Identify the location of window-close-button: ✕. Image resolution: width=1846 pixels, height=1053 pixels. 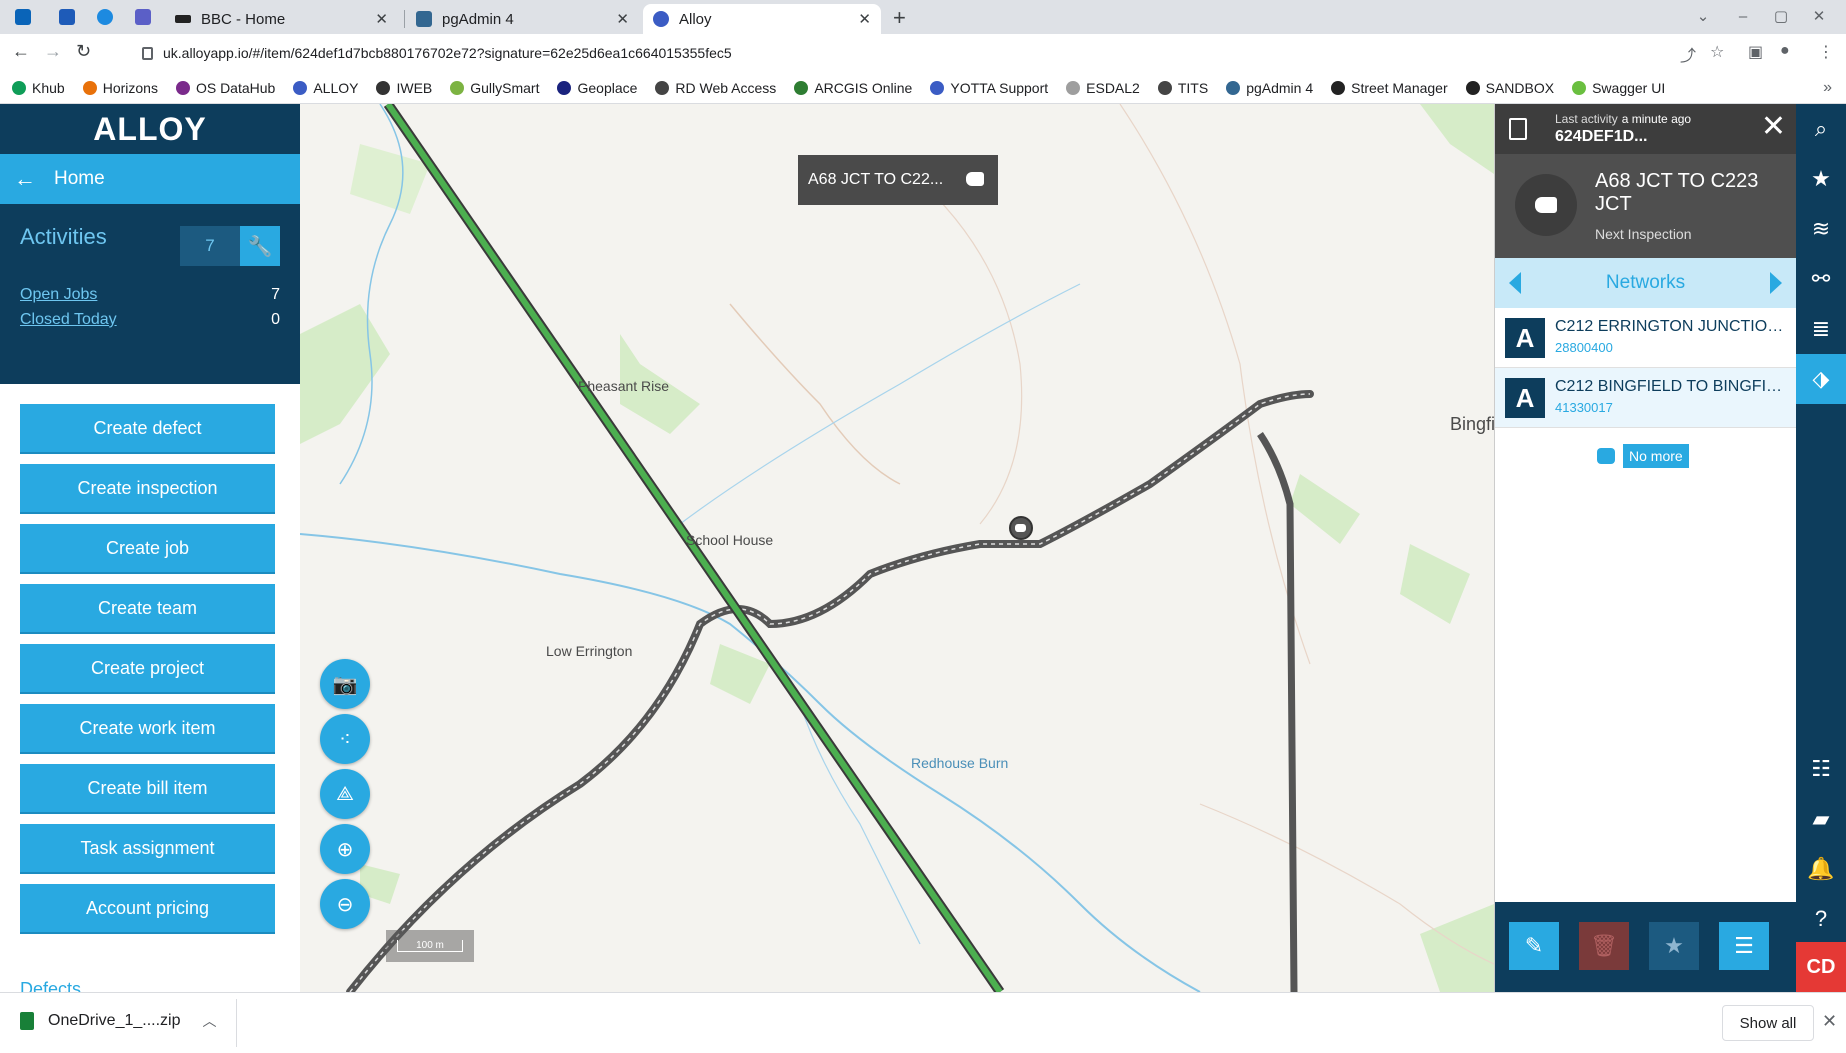
(1819, 17).